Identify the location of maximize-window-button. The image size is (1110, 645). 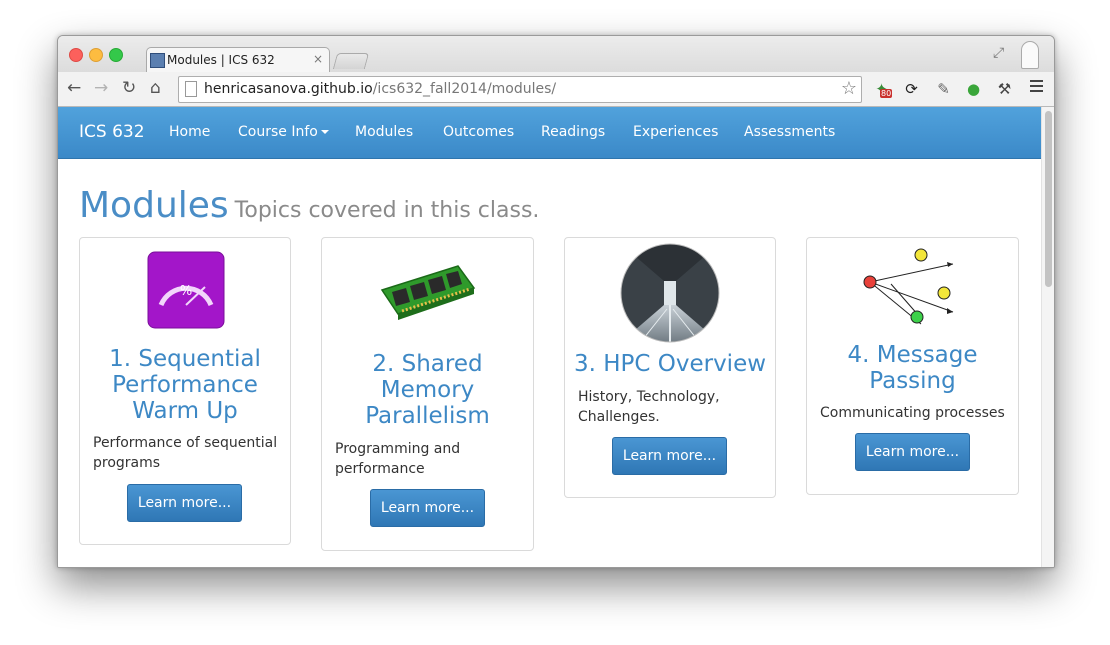
(116, 55).